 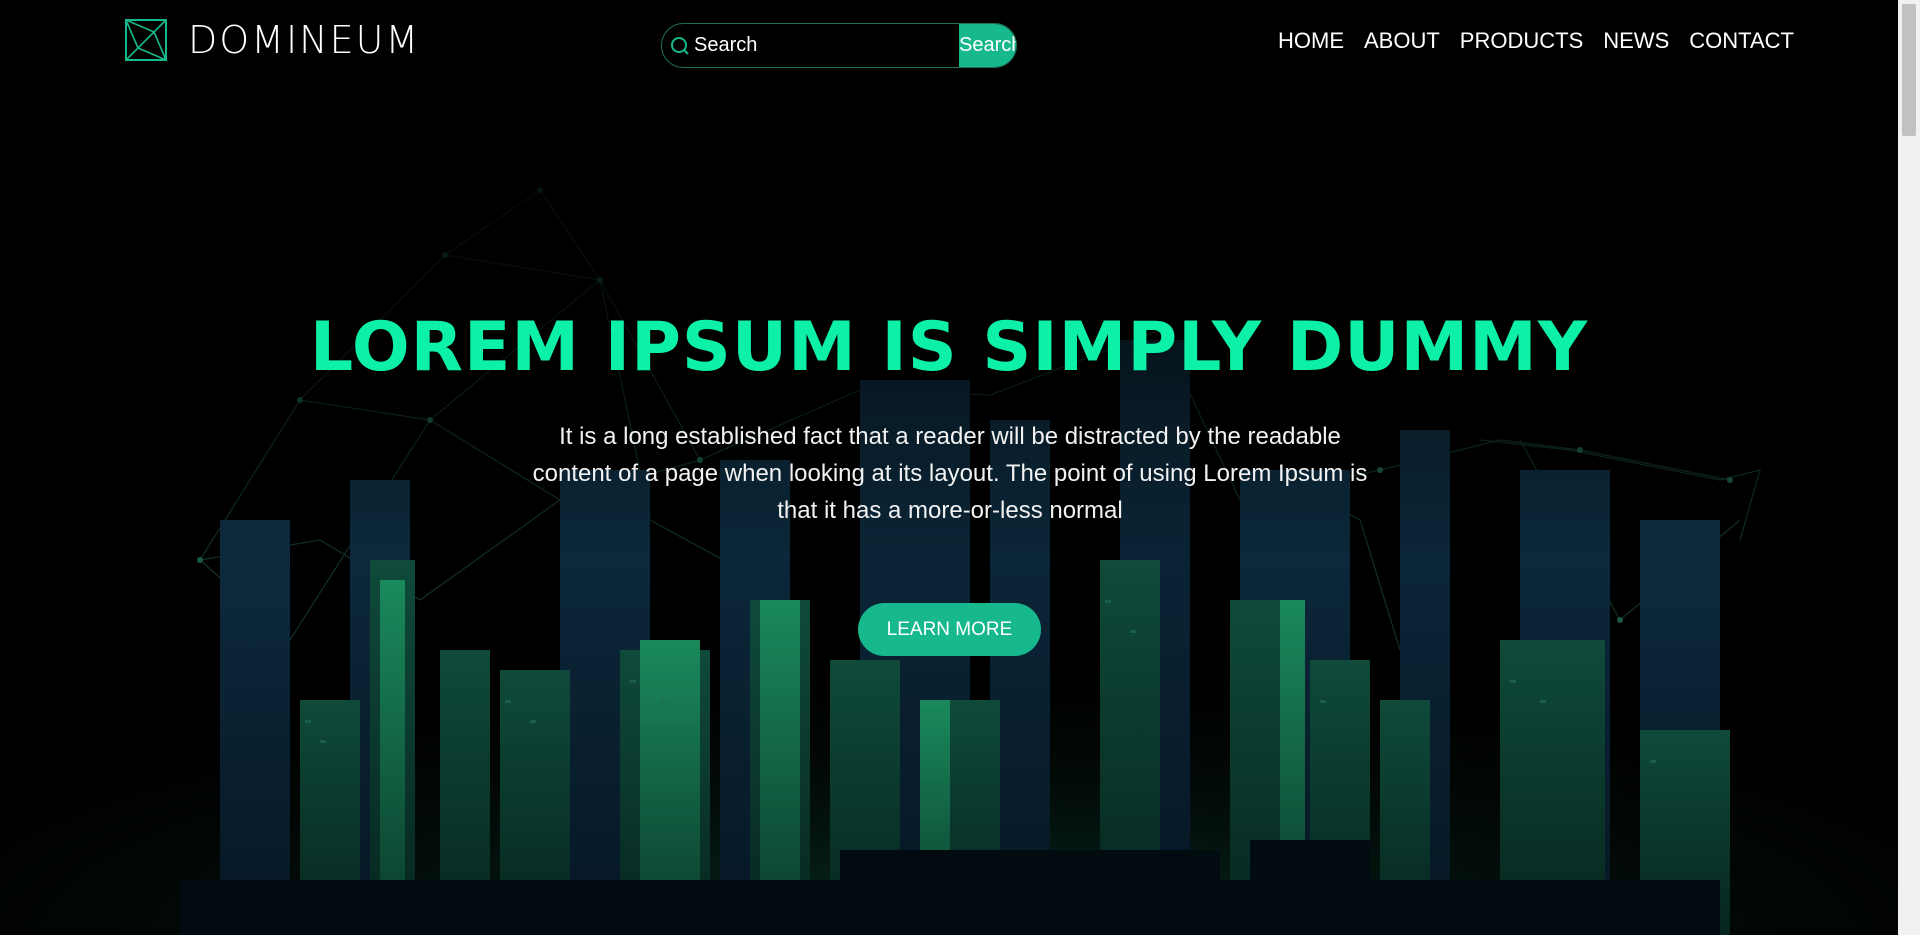 What do you see at coordinates (1402, 41) in the screenshot?
I see `nav-item-about: ABOUT` at bounding box center [1402, 41].